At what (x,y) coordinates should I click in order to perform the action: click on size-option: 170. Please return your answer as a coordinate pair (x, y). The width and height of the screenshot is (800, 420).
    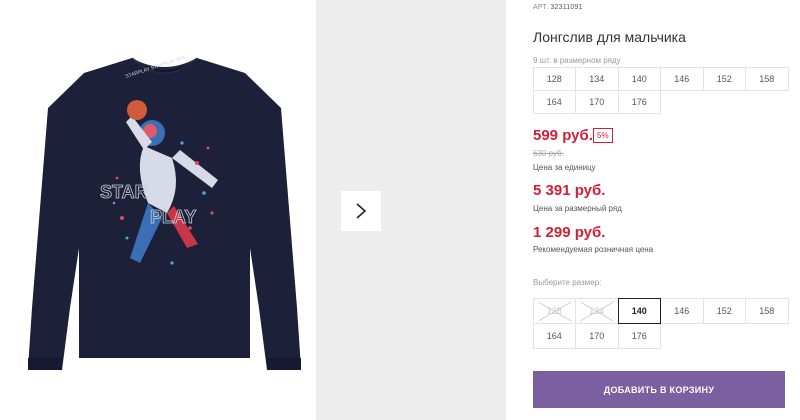
    Looking at the image, I should click on (597, 335).